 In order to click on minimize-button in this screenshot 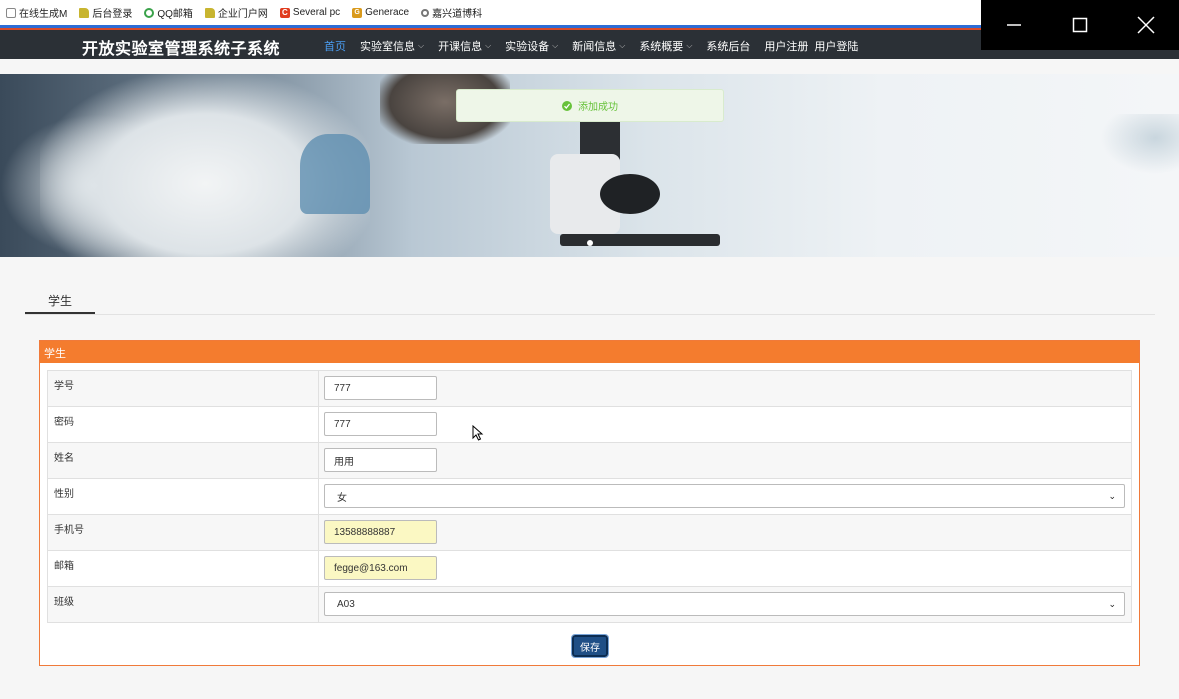, I will do `click(1014, 25)`.